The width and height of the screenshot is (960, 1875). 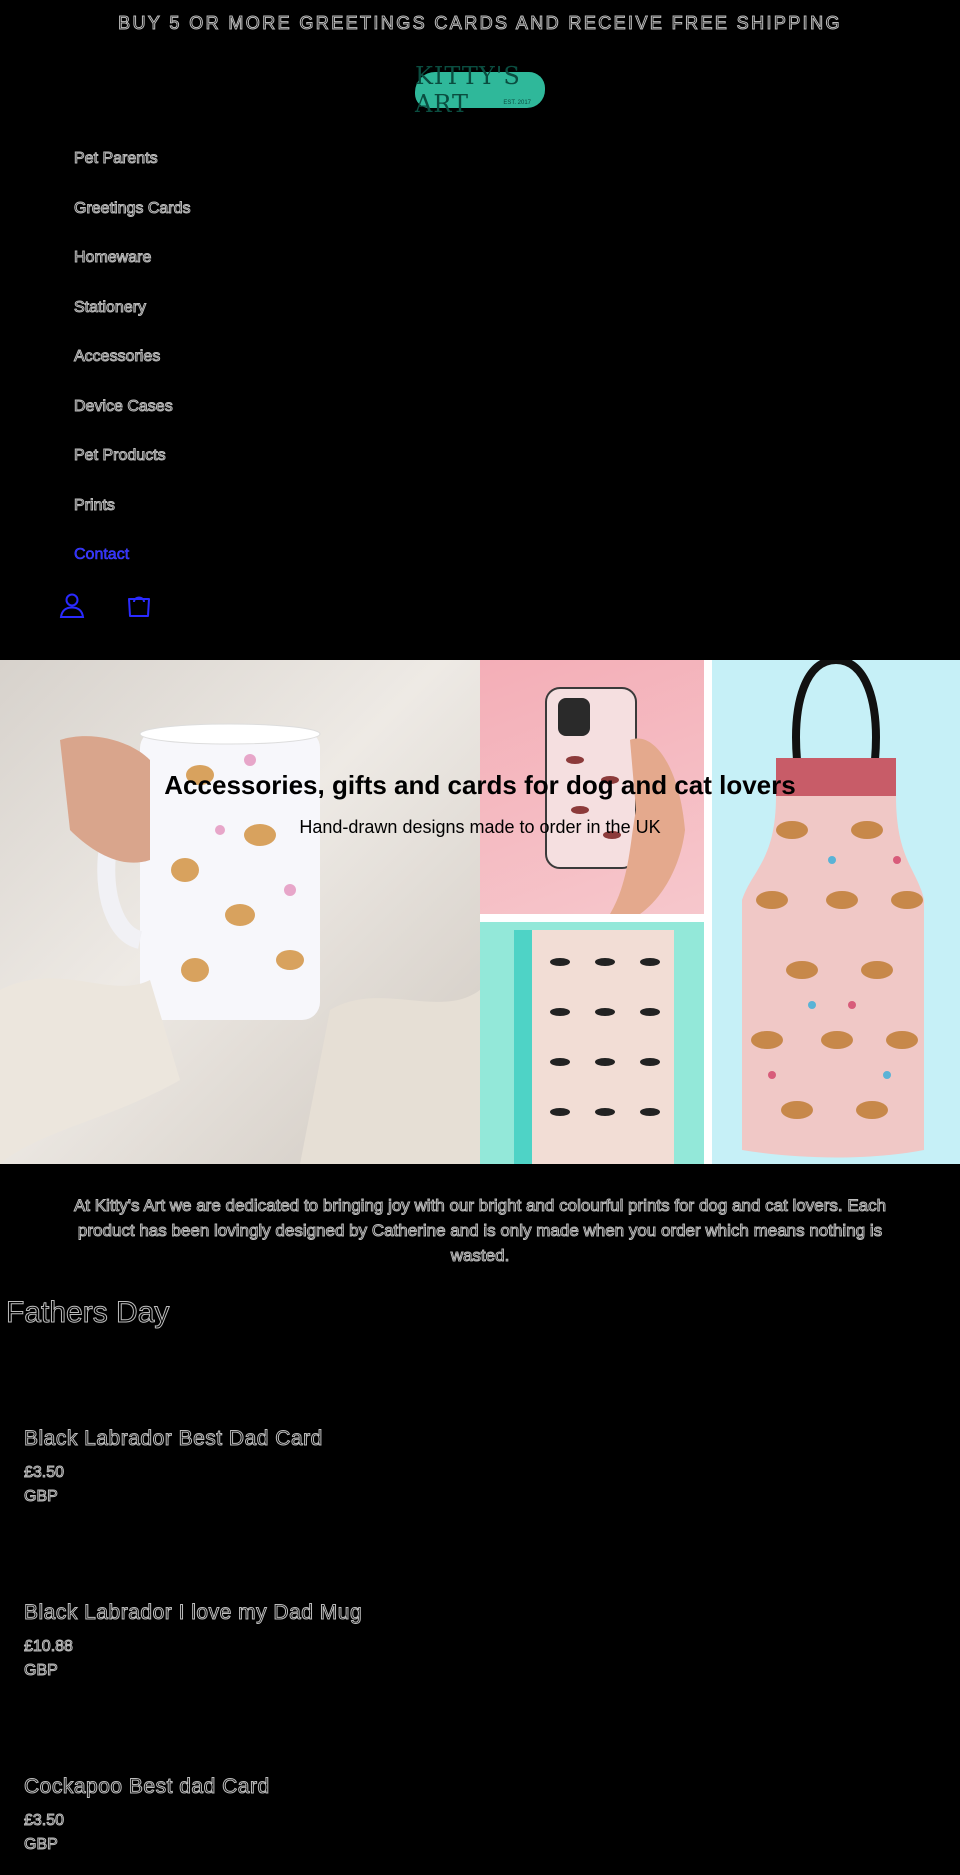 I want to click on logo-tagline: EST. 2017, so click(x=517, y=103).